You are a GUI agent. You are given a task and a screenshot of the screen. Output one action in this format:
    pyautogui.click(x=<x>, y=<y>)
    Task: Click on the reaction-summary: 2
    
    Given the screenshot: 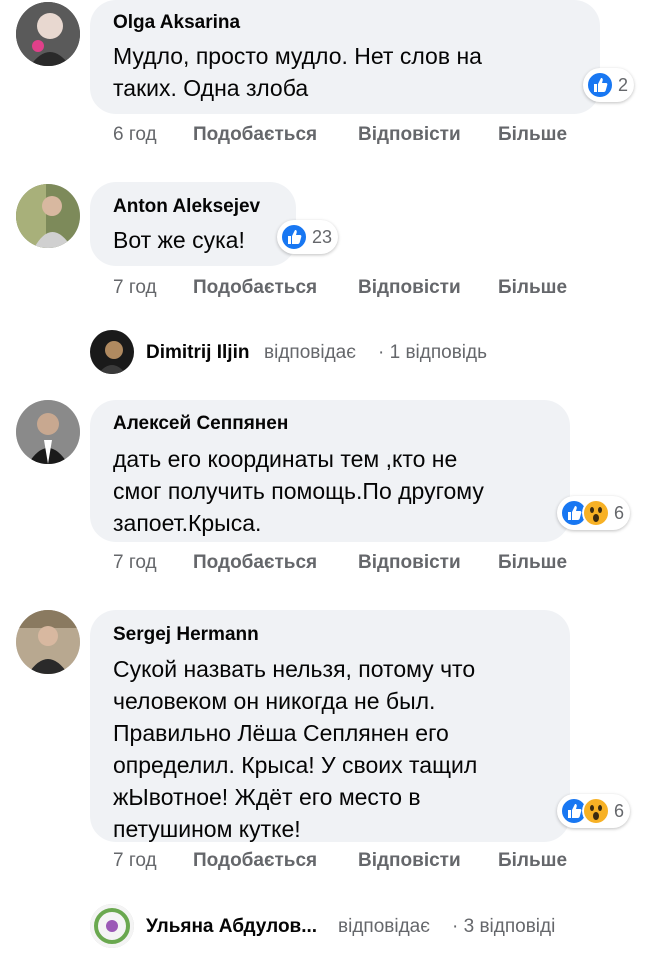 What is the action you would take?
    pyautogui.click(x=609, y=85)
    